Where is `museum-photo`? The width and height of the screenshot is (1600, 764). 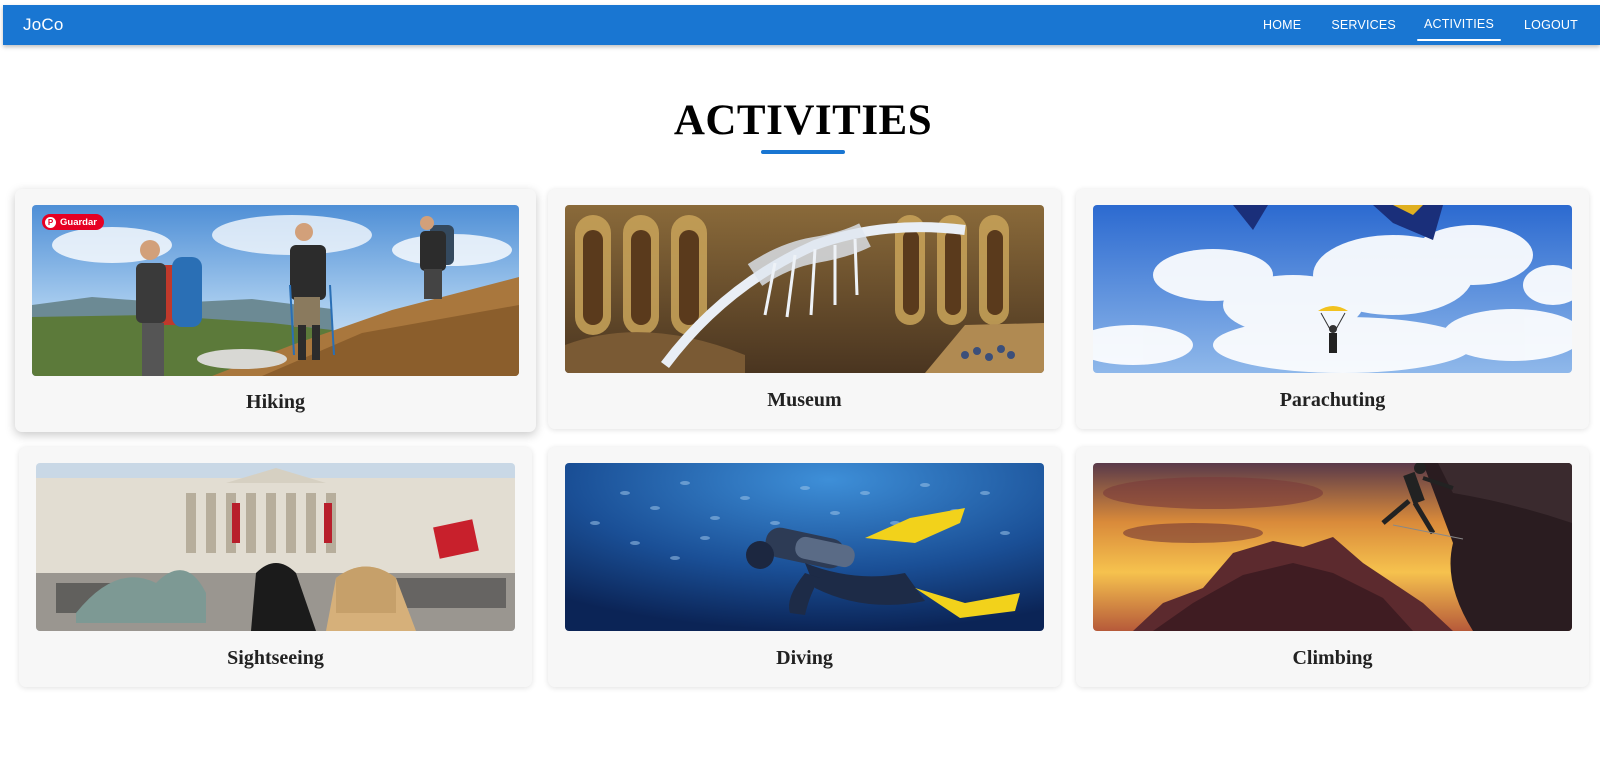
museum-photo is located at coordinates (804, 289).